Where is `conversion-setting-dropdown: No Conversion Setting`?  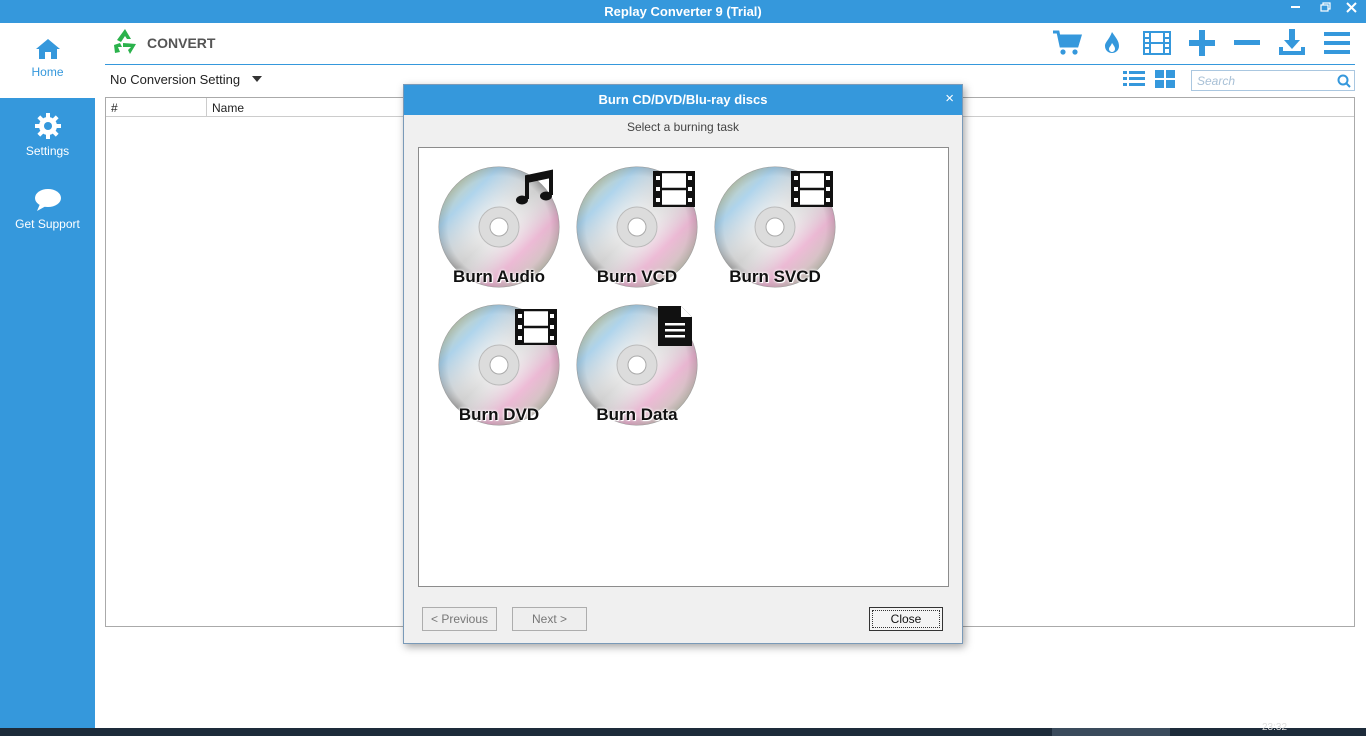 conversion-setting-dropdown: No Conversion Setting is located at coordinates (175, 79).